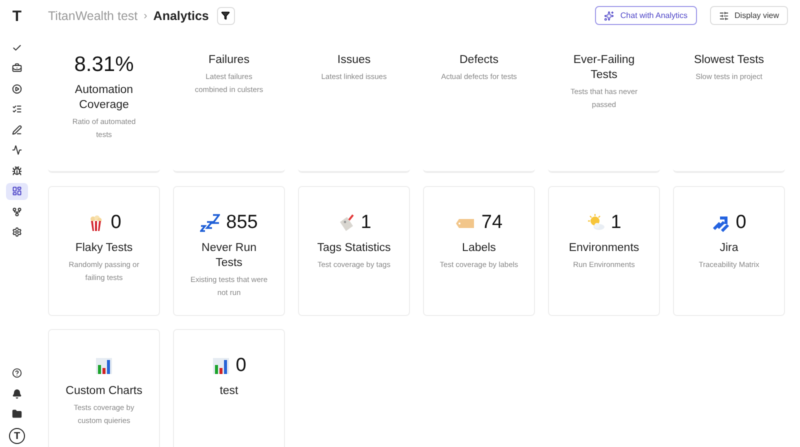  Describe the element at coordinates (229, 60) in the screenshot. I see `card-title: Failures` at that location.